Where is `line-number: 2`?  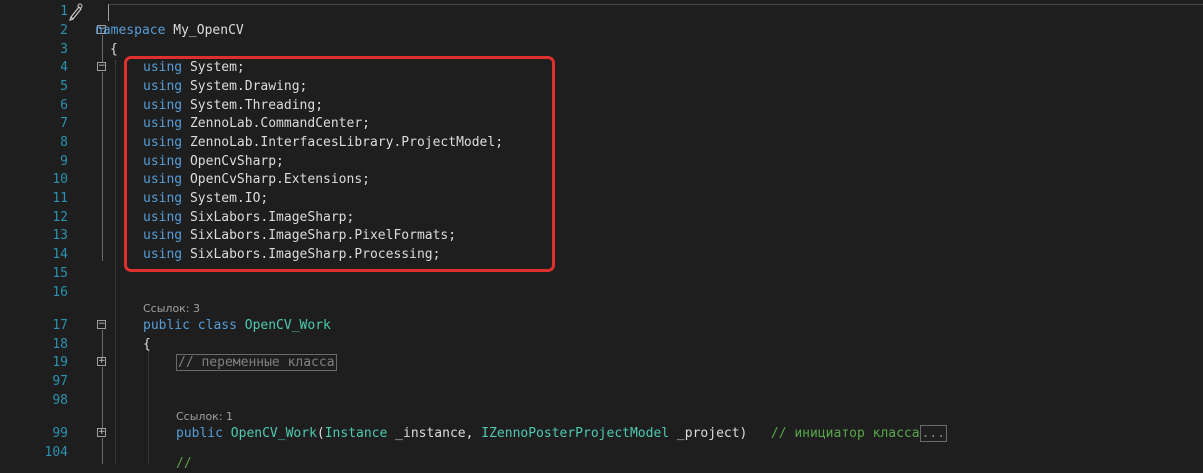 line-number: 2 is located at coordinates (34, 30).